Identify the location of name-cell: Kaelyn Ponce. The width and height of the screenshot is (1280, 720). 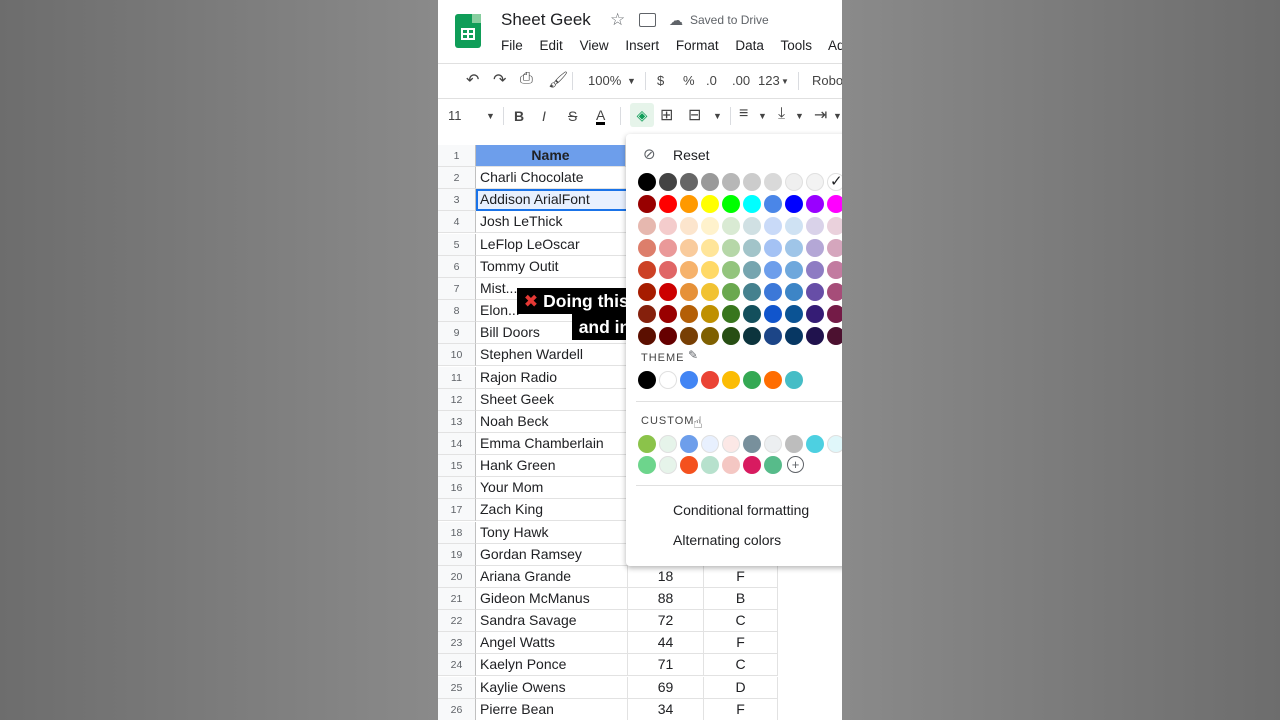
(552, 665).